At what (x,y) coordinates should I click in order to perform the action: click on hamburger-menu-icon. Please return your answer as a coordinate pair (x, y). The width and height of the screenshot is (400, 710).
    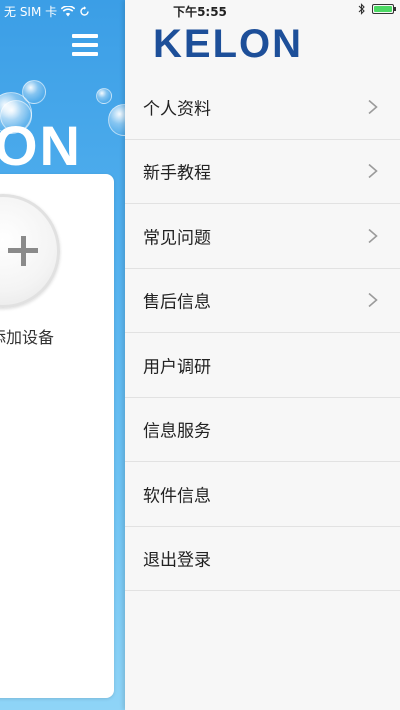
    Looking at the image, I should click on (85, 46).